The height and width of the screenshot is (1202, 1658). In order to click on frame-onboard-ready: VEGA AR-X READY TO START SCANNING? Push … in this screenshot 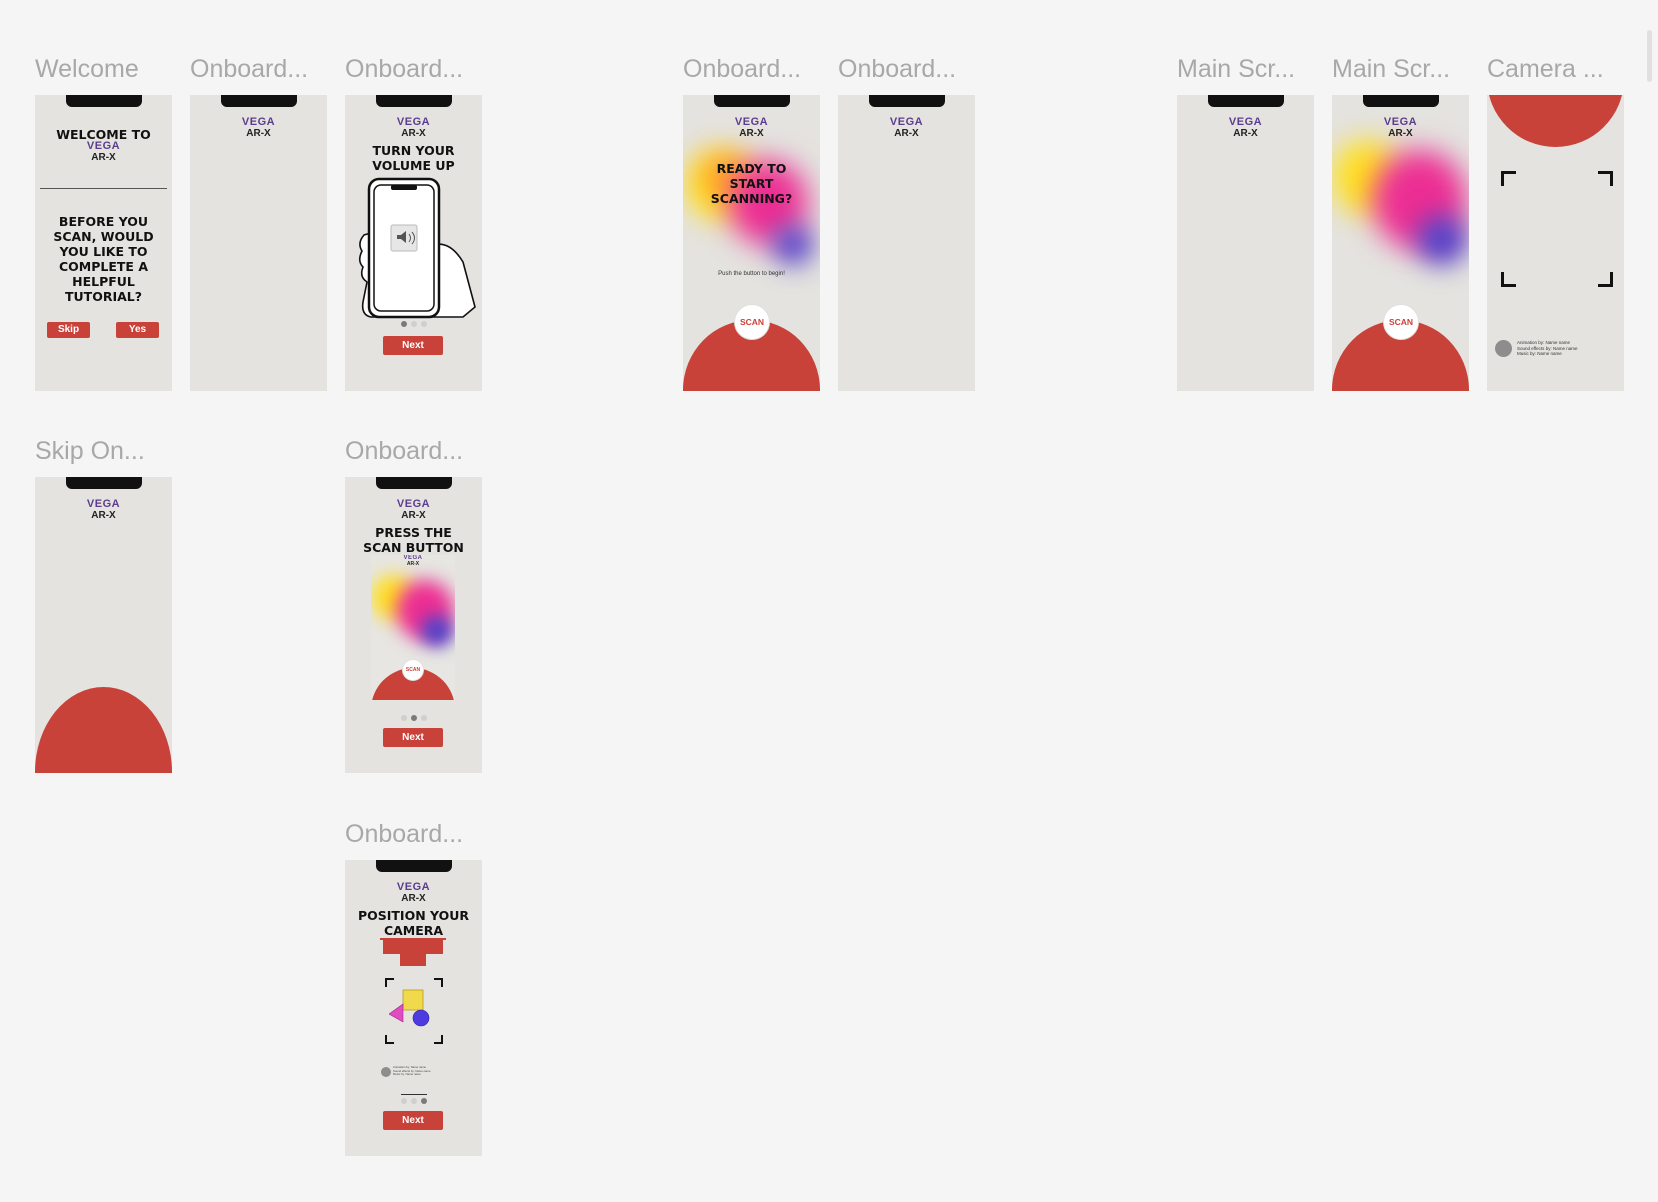, I will do `click(751, 243)`.